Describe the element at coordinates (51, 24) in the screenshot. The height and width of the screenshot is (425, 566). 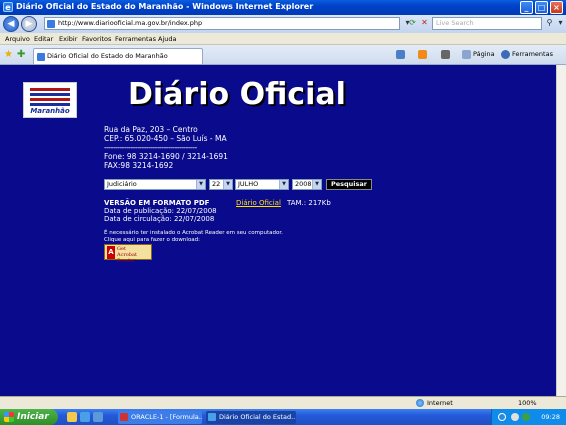
I see `page-icon` at that location.